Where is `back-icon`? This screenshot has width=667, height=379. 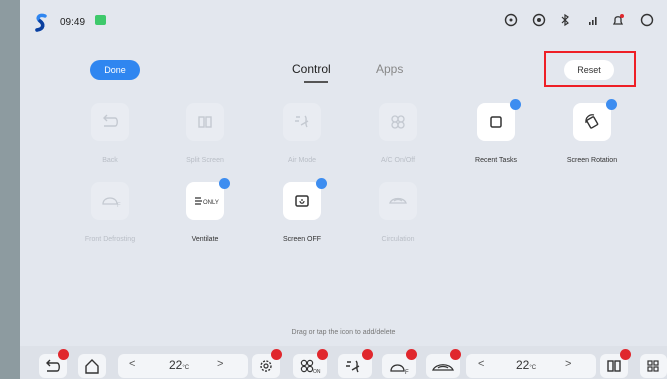
back-icon is located at coordinates (110, 120).